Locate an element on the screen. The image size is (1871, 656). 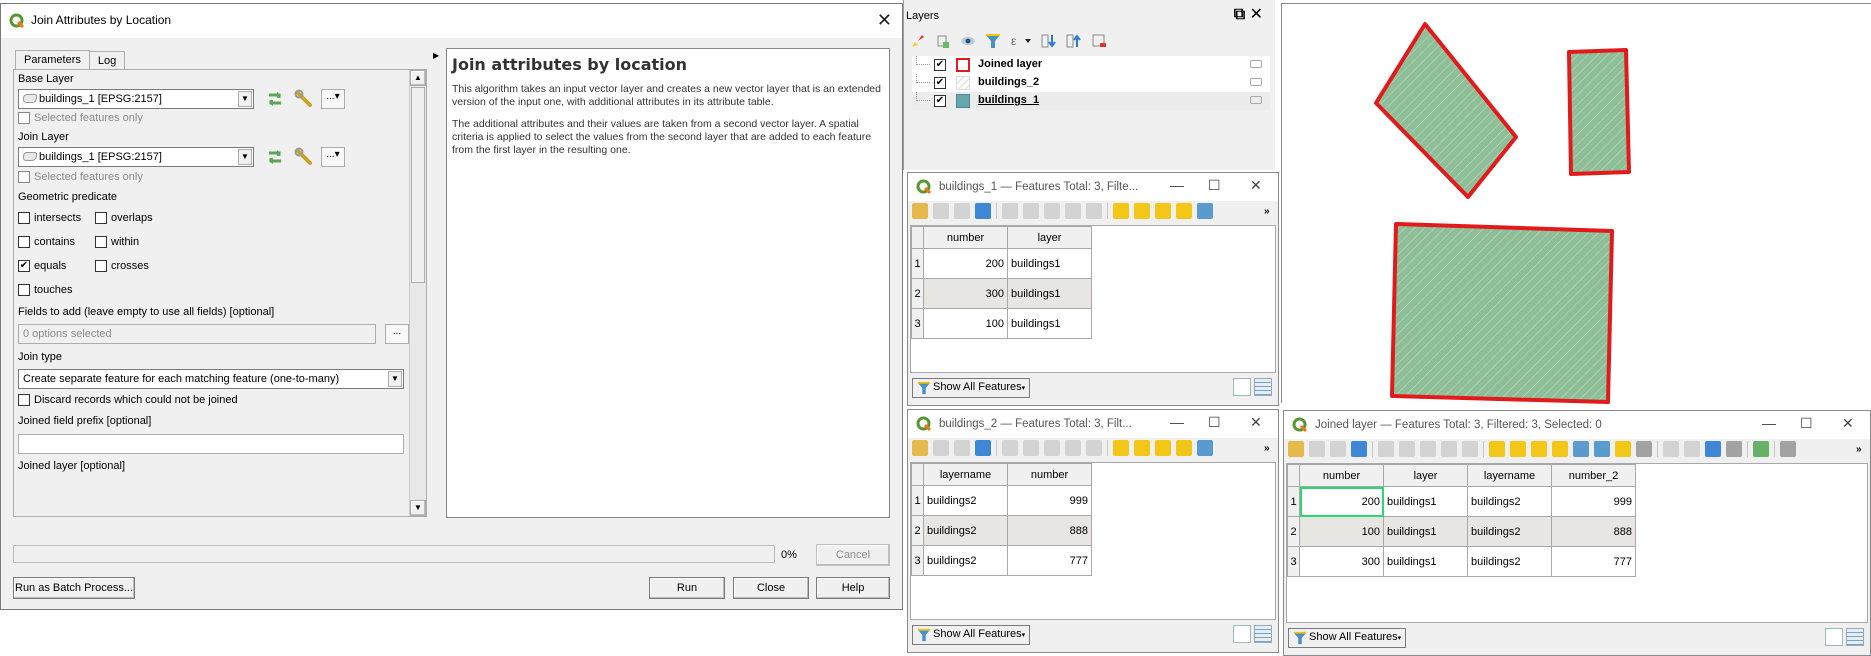
base-layer-combo: buildings_1 [EPSG:2157] ▼ is located at coordinates (136, 99).